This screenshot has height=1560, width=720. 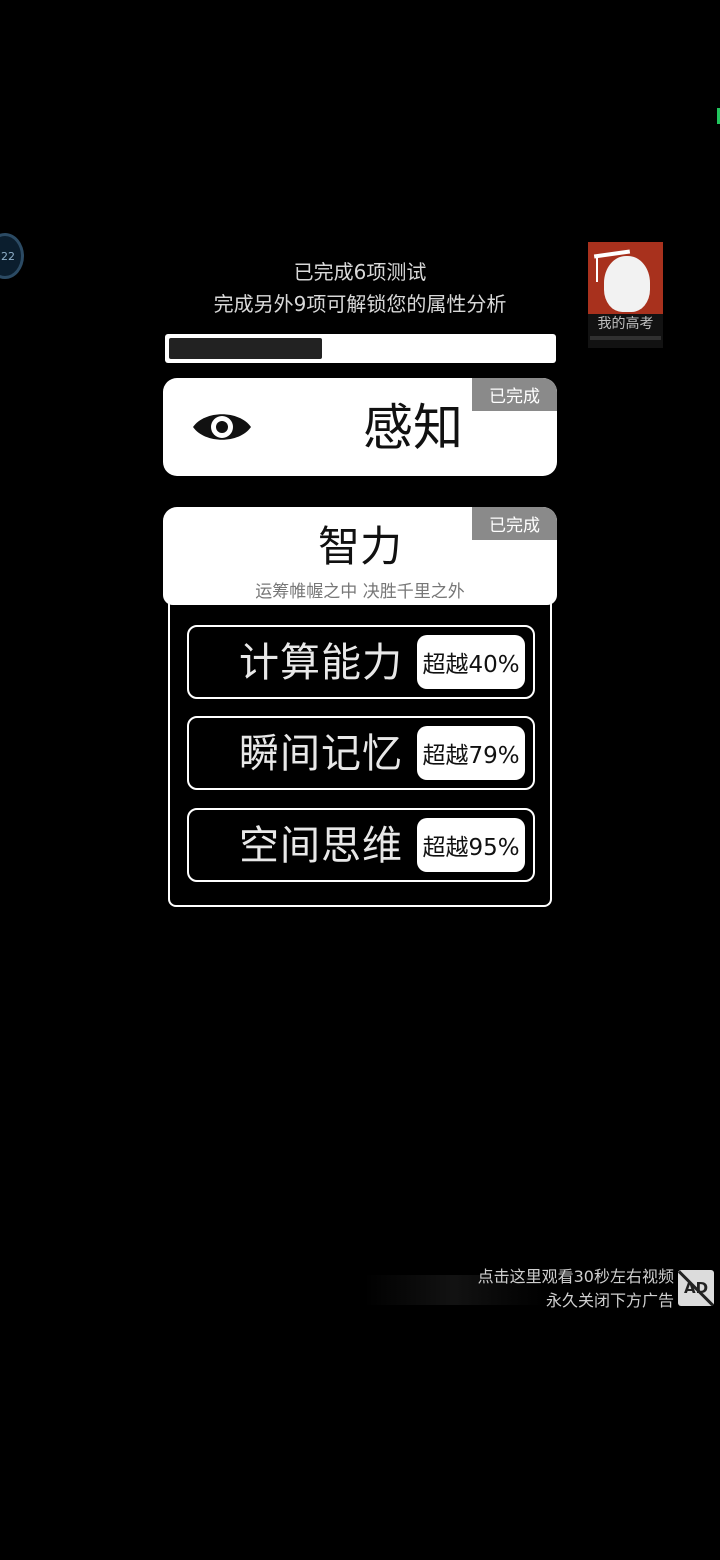 I want to click on ad-thumbnail-caption, so click(x=625, y=338).